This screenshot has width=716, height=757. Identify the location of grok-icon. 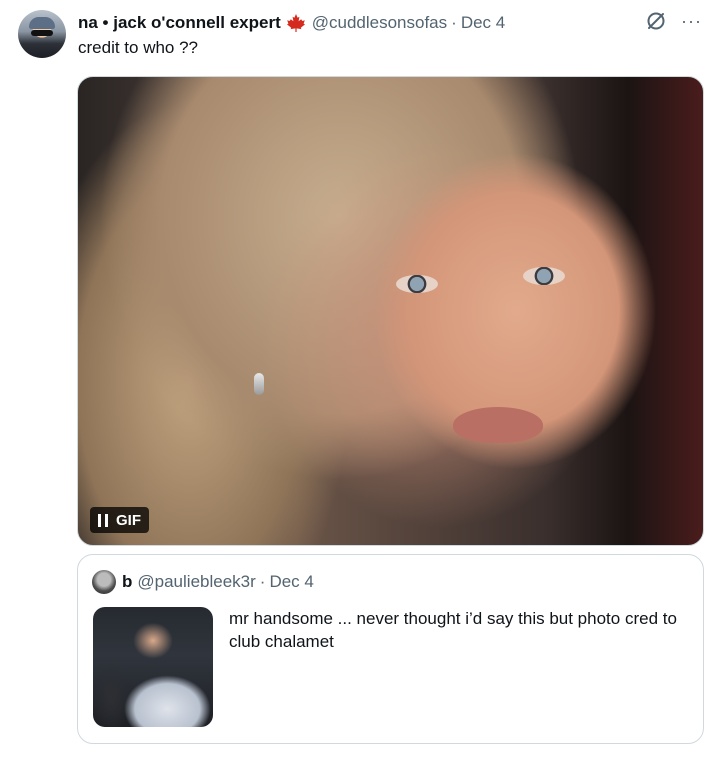
(656, 21).